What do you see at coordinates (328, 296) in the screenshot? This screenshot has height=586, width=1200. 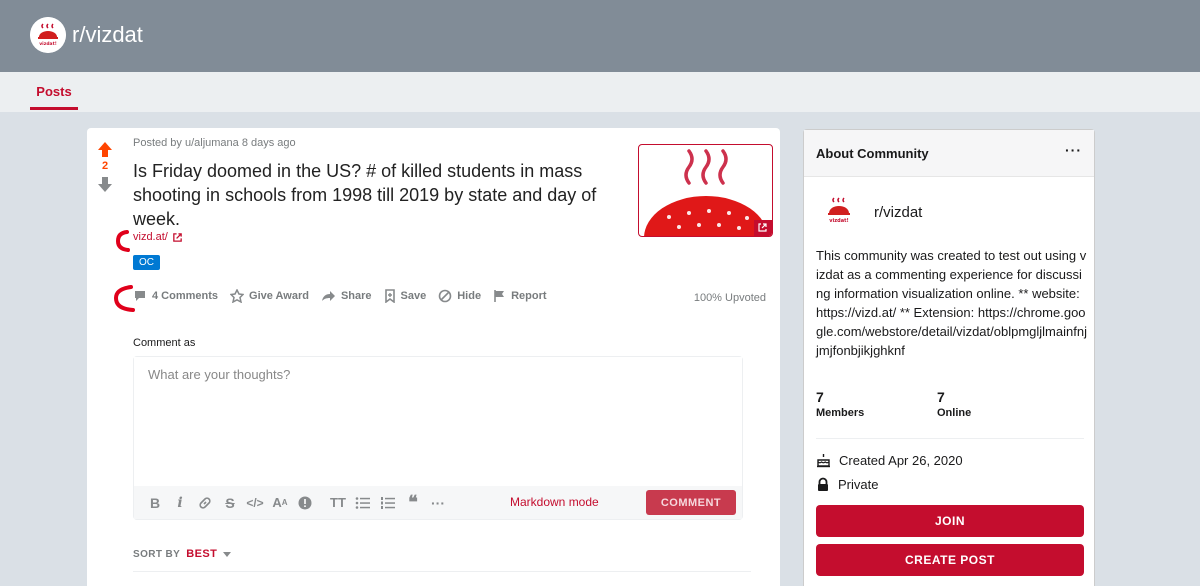 I see `share-icon` at bounding box center [328, 296].